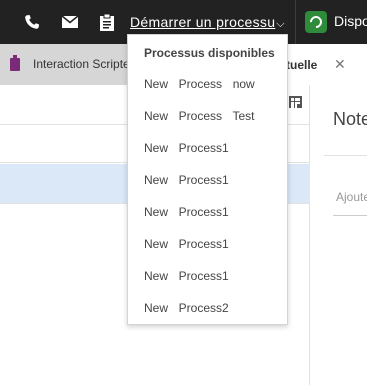 The height and width of the screenshot is (385, 367). I want to click on dropdown-header: Processus disponibles, so click(209, 53).